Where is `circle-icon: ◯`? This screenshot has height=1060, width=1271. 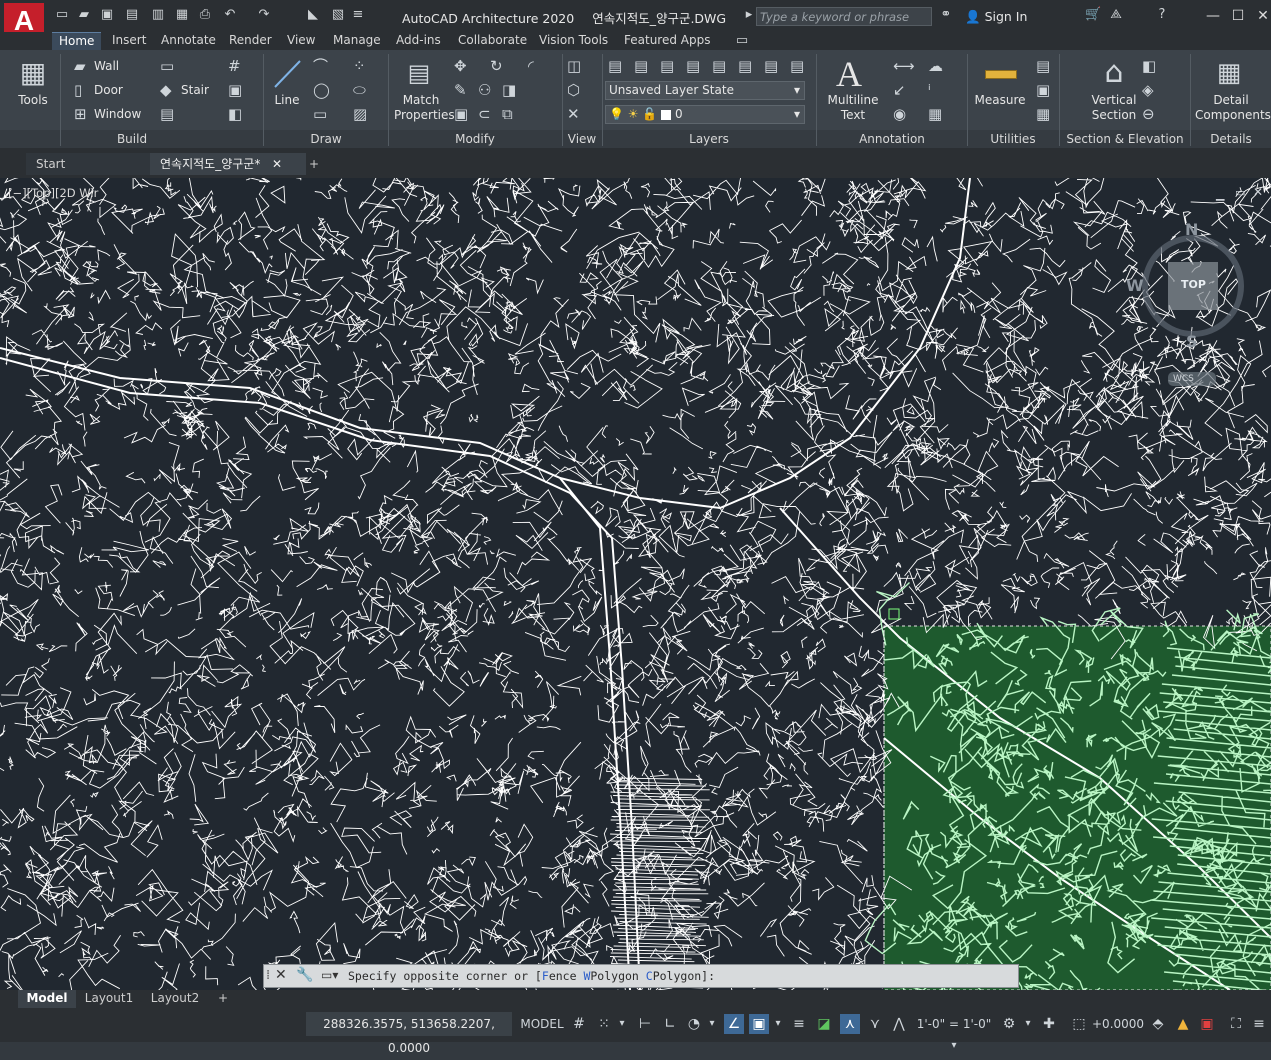 circle-icon: ◯ is located at coordinates (321, 90).